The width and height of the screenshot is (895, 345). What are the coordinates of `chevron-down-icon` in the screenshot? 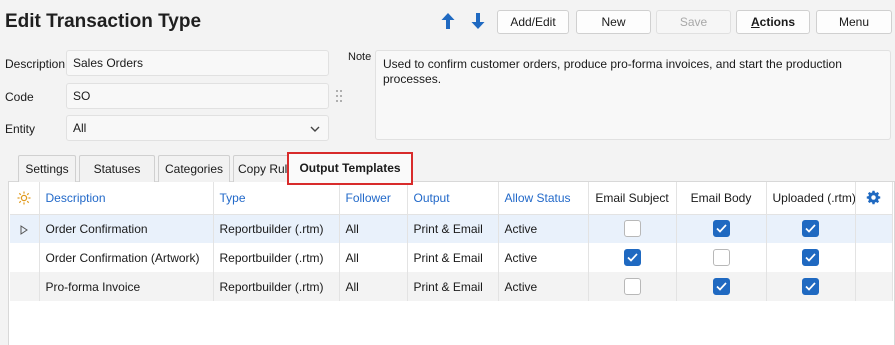 It's located at (315, 129).